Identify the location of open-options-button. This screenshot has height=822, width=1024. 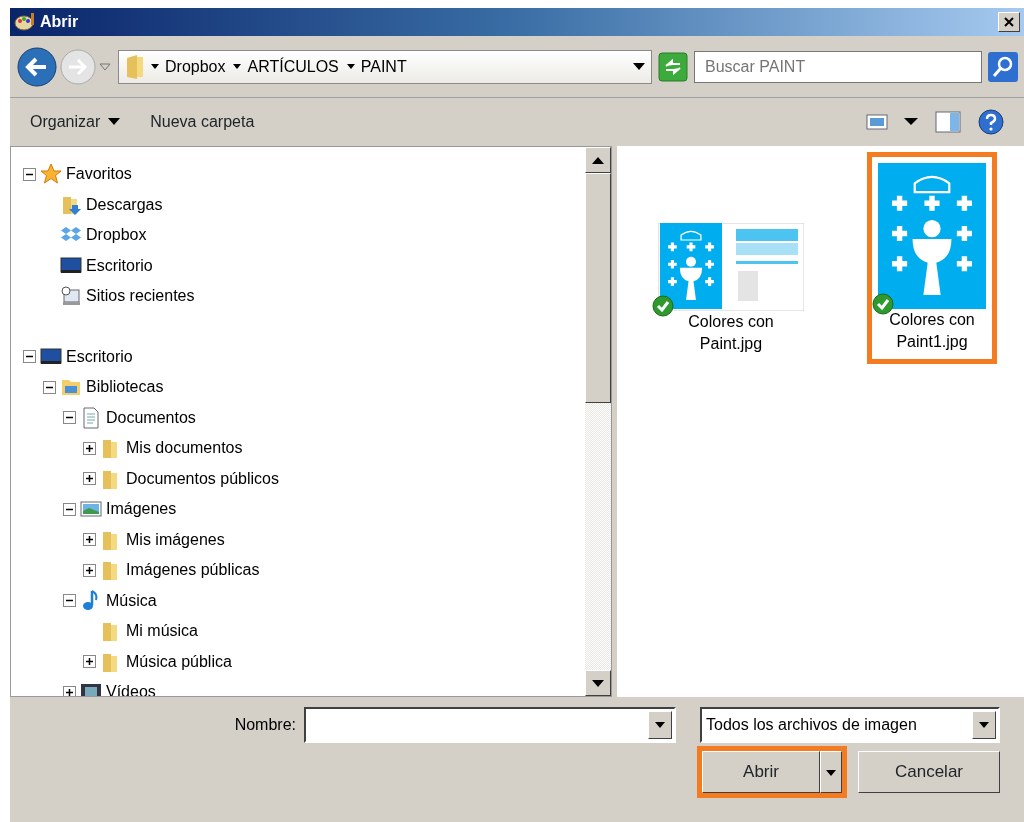
(831, 772).